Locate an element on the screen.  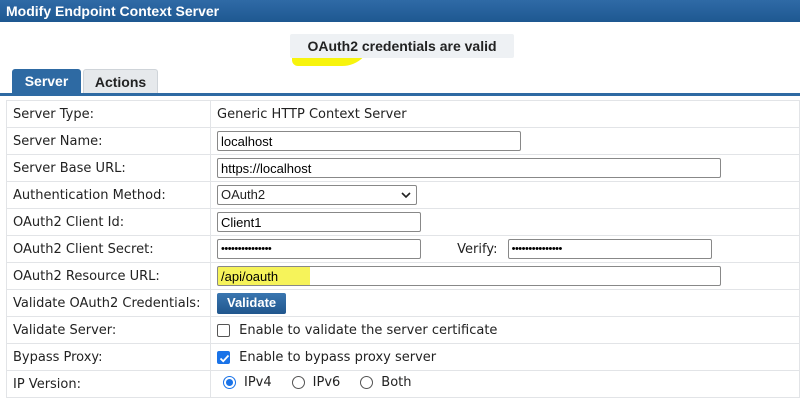
row-resource-url: OAuth2 Resource URL: is located at coordinates (403, 276).